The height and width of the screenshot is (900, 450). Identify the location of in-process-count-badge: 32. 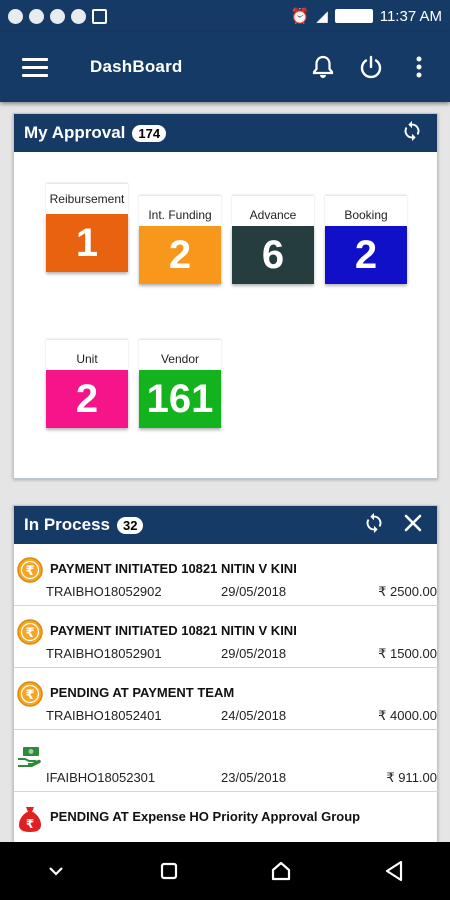
(130, 525).